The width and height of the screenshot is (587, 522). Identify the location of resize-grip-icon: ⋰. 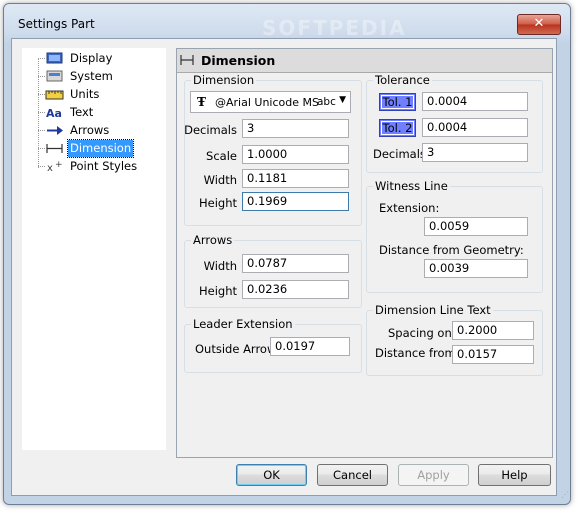
(566, 495).